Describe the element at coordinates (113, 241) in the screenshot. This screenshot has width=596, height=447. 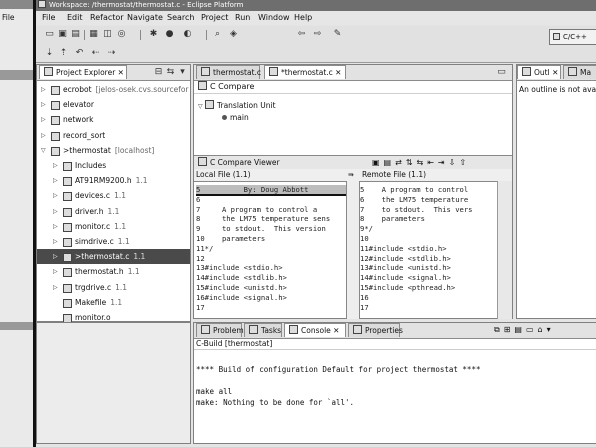
I see `tree-item: ▷ simdrive.c 1.1` at that location.